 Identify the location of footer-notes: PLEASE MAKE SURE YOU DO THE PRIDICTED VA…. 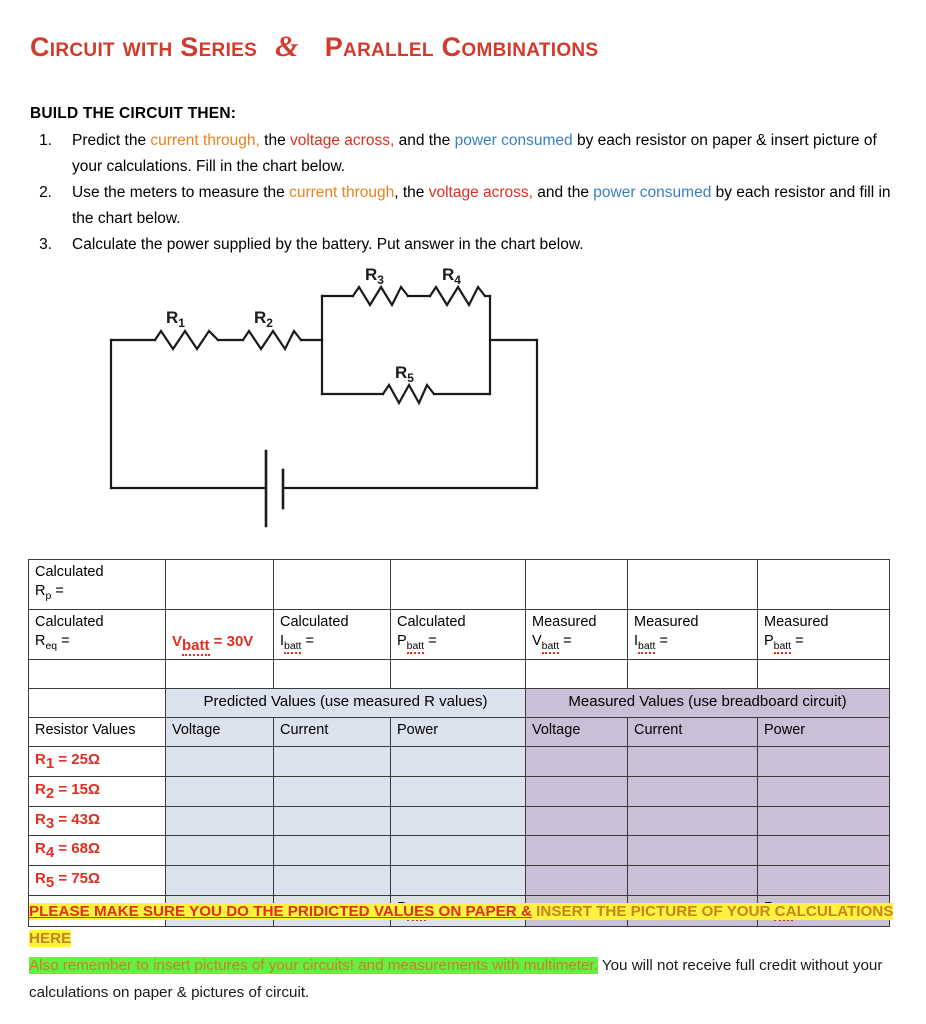
(467, 952).